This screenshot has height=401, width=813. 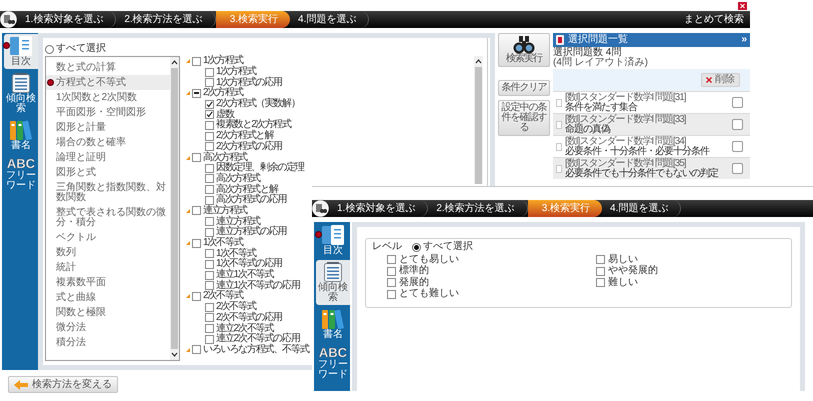 I want to click on unit-item: 微分法, so click(x=108, y=327).